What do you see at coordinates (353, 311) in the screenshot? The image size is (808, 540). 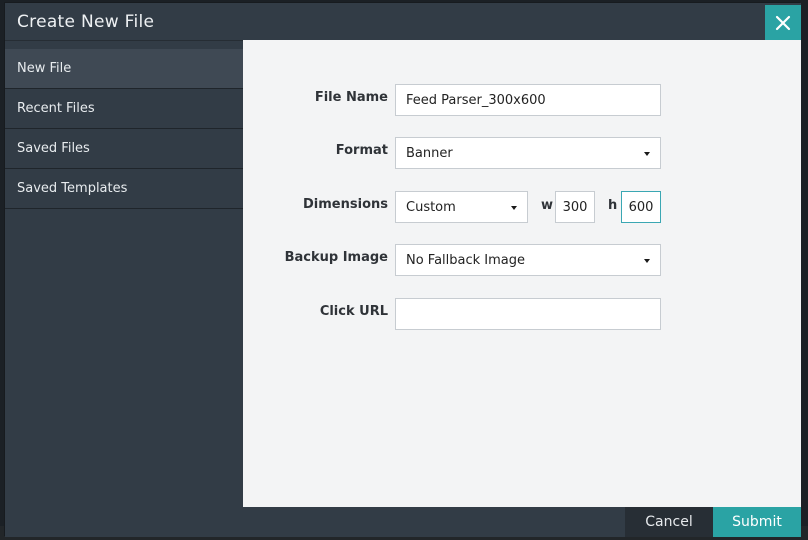 I see `click-url-label: Click URL` at bounding box center [353, 311].